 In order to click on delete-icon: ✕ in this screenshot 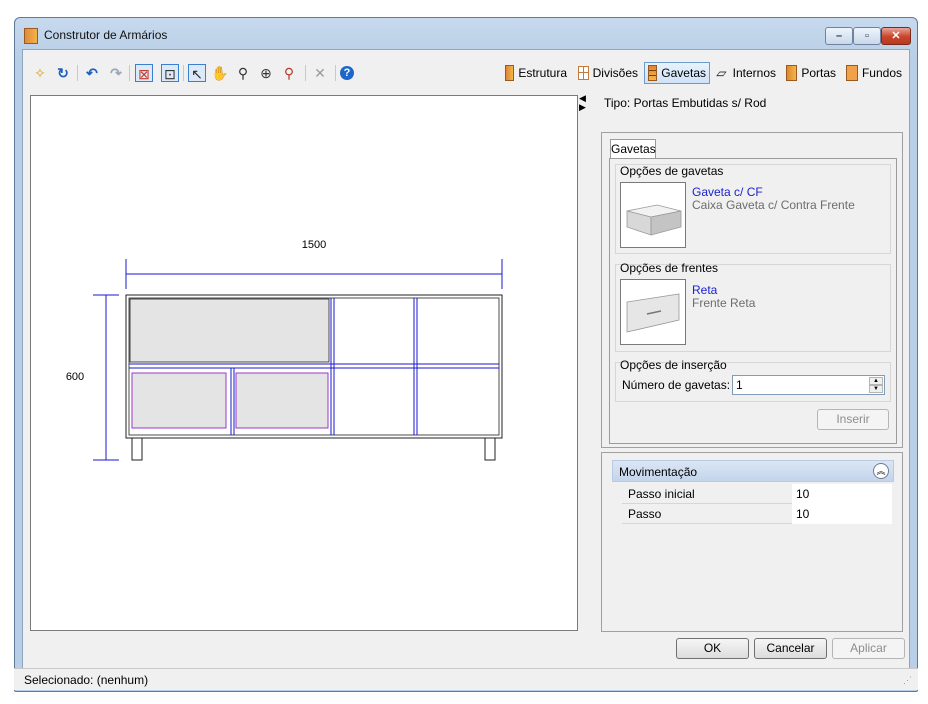, I will do `click(320, 73)`.